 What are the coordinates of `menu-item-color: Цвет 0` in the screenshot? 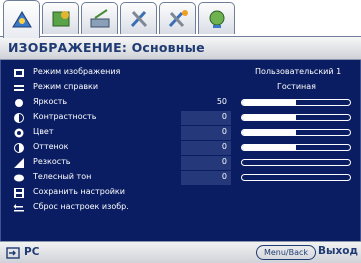 It's located at (183, 133).